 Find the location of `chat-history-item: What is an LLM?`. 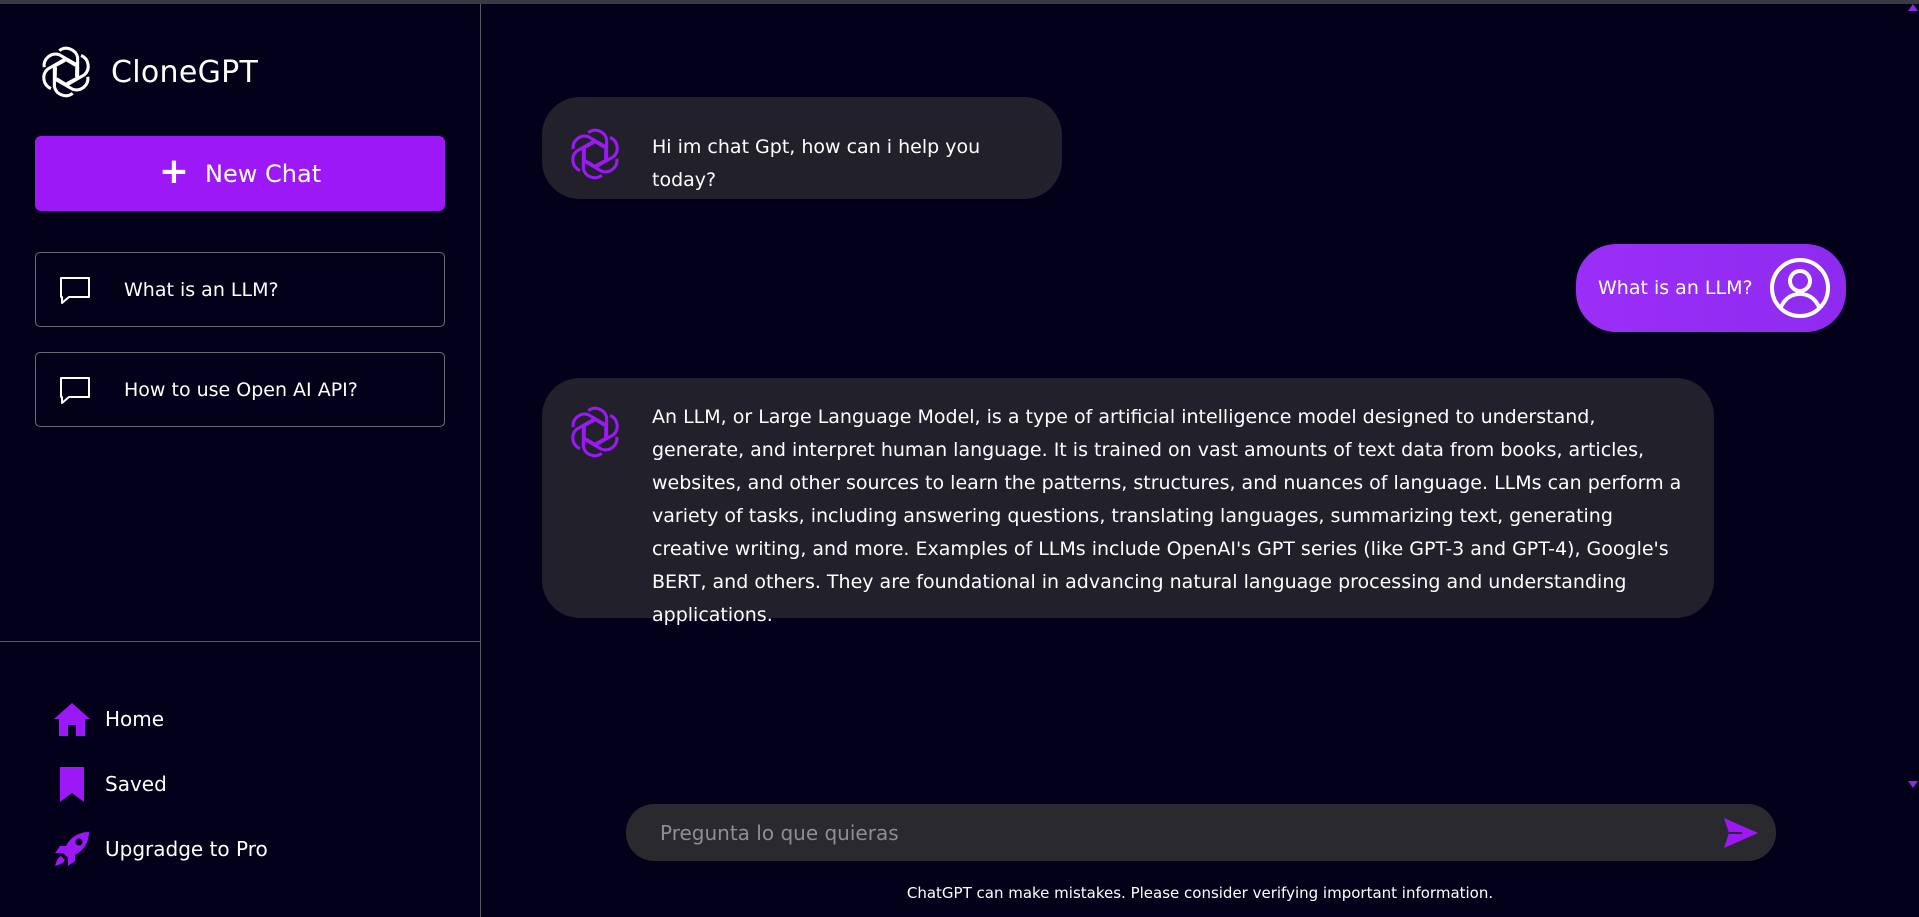

chat-history-item: What is an LLM? is located at coordinates (240, 289).